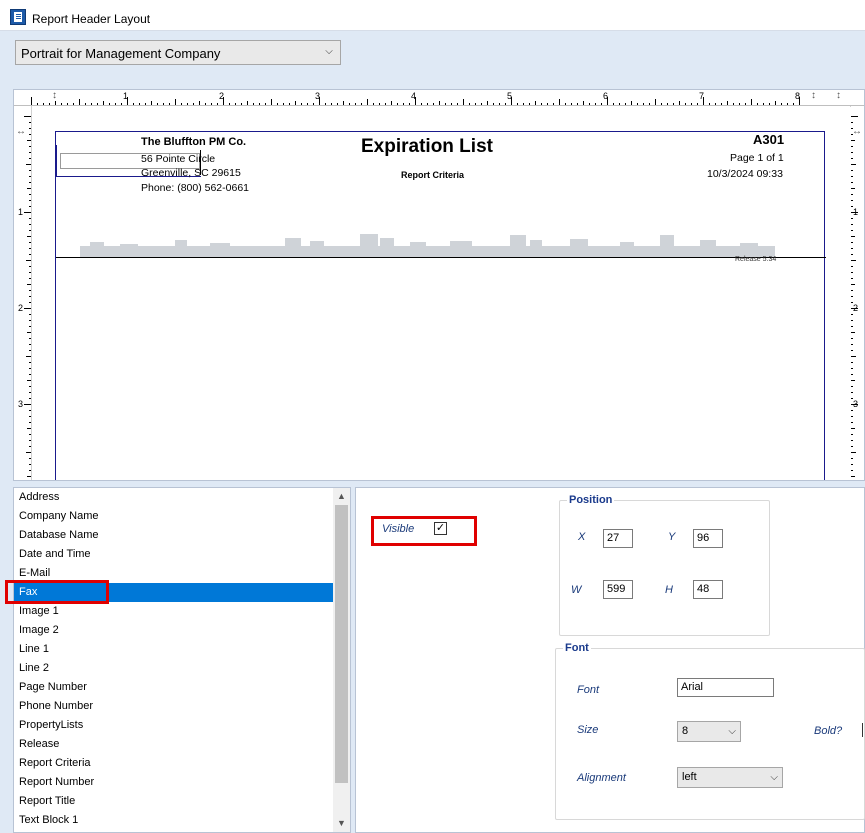 This screenshot has height=833, width=865. Describe the element at coordinates (174, 744) in the screenshot. I see `list-item: Release` at that location.